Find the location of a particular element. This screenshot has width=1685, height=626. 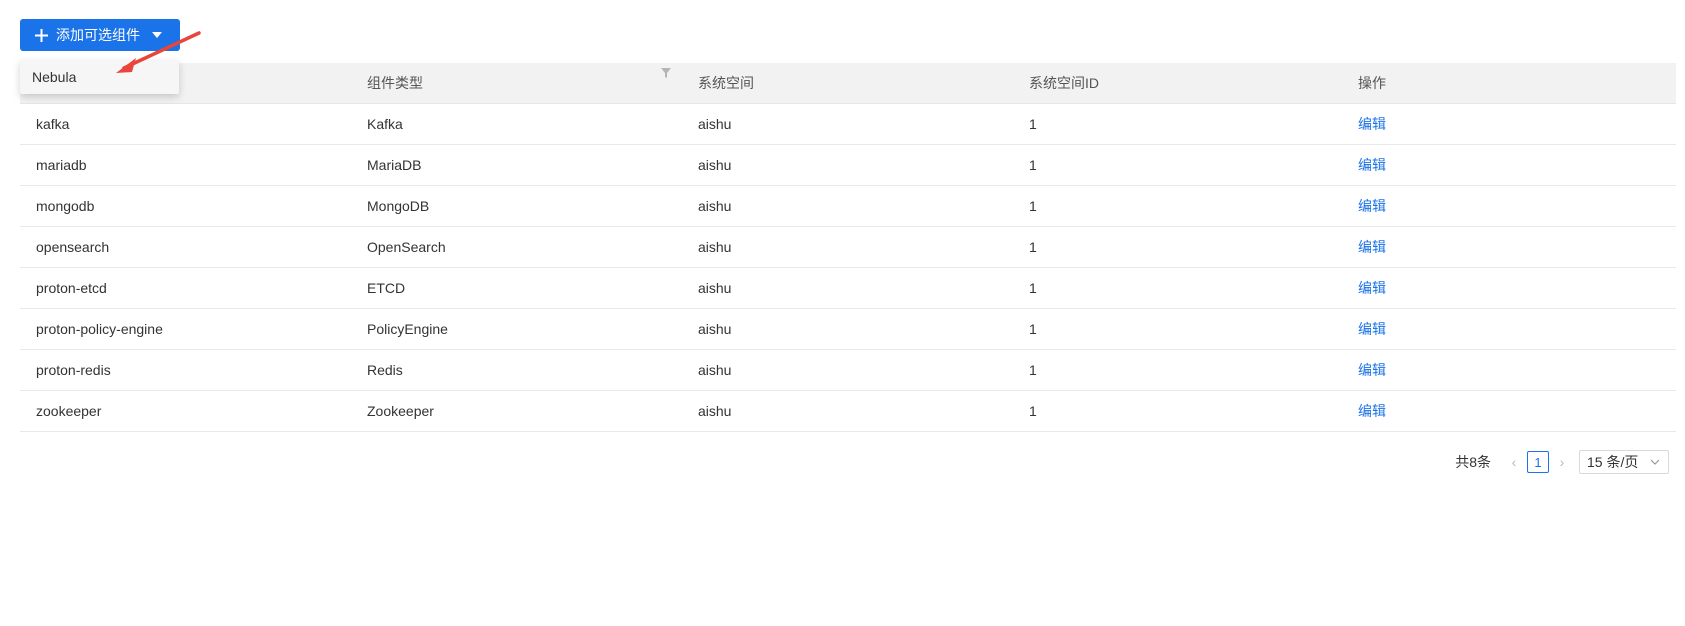

header-system-space: 系统空间 is located at coordinates (726, 83).